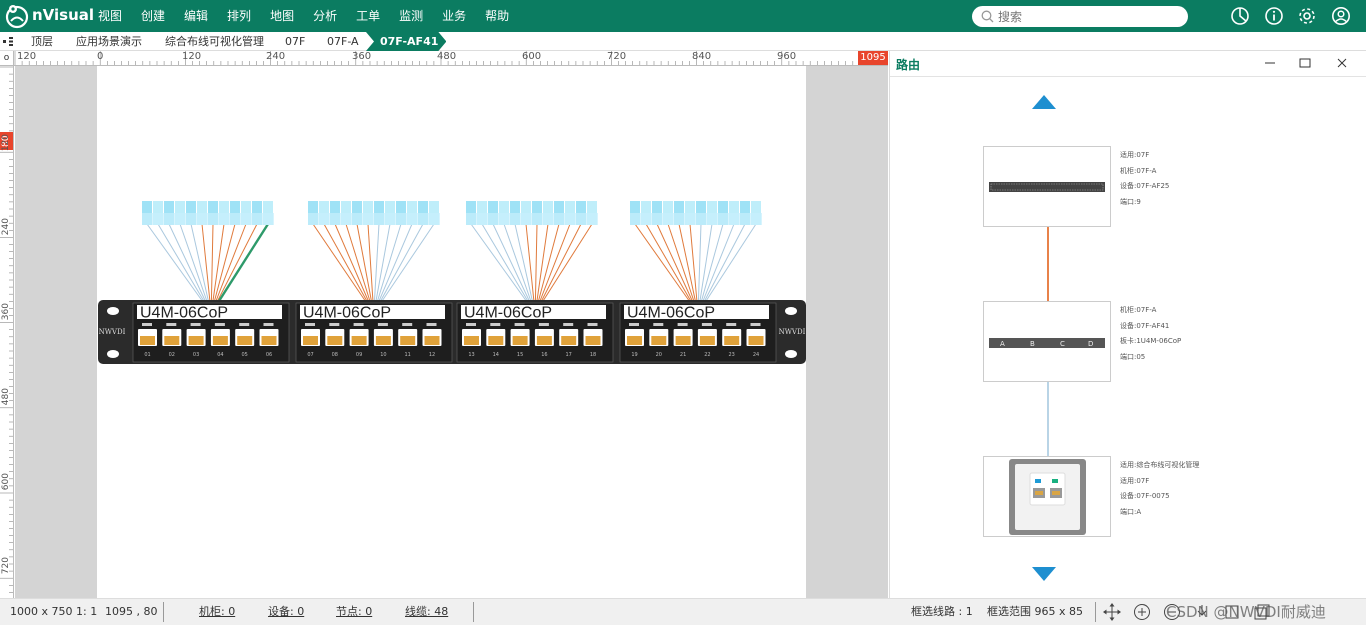 This screenshot has width=1366, height=625. Describe the element at coordinates (343, 41) in the screenshot. I see `breadcrumb-item-cabinet: 07F-A` at that location.